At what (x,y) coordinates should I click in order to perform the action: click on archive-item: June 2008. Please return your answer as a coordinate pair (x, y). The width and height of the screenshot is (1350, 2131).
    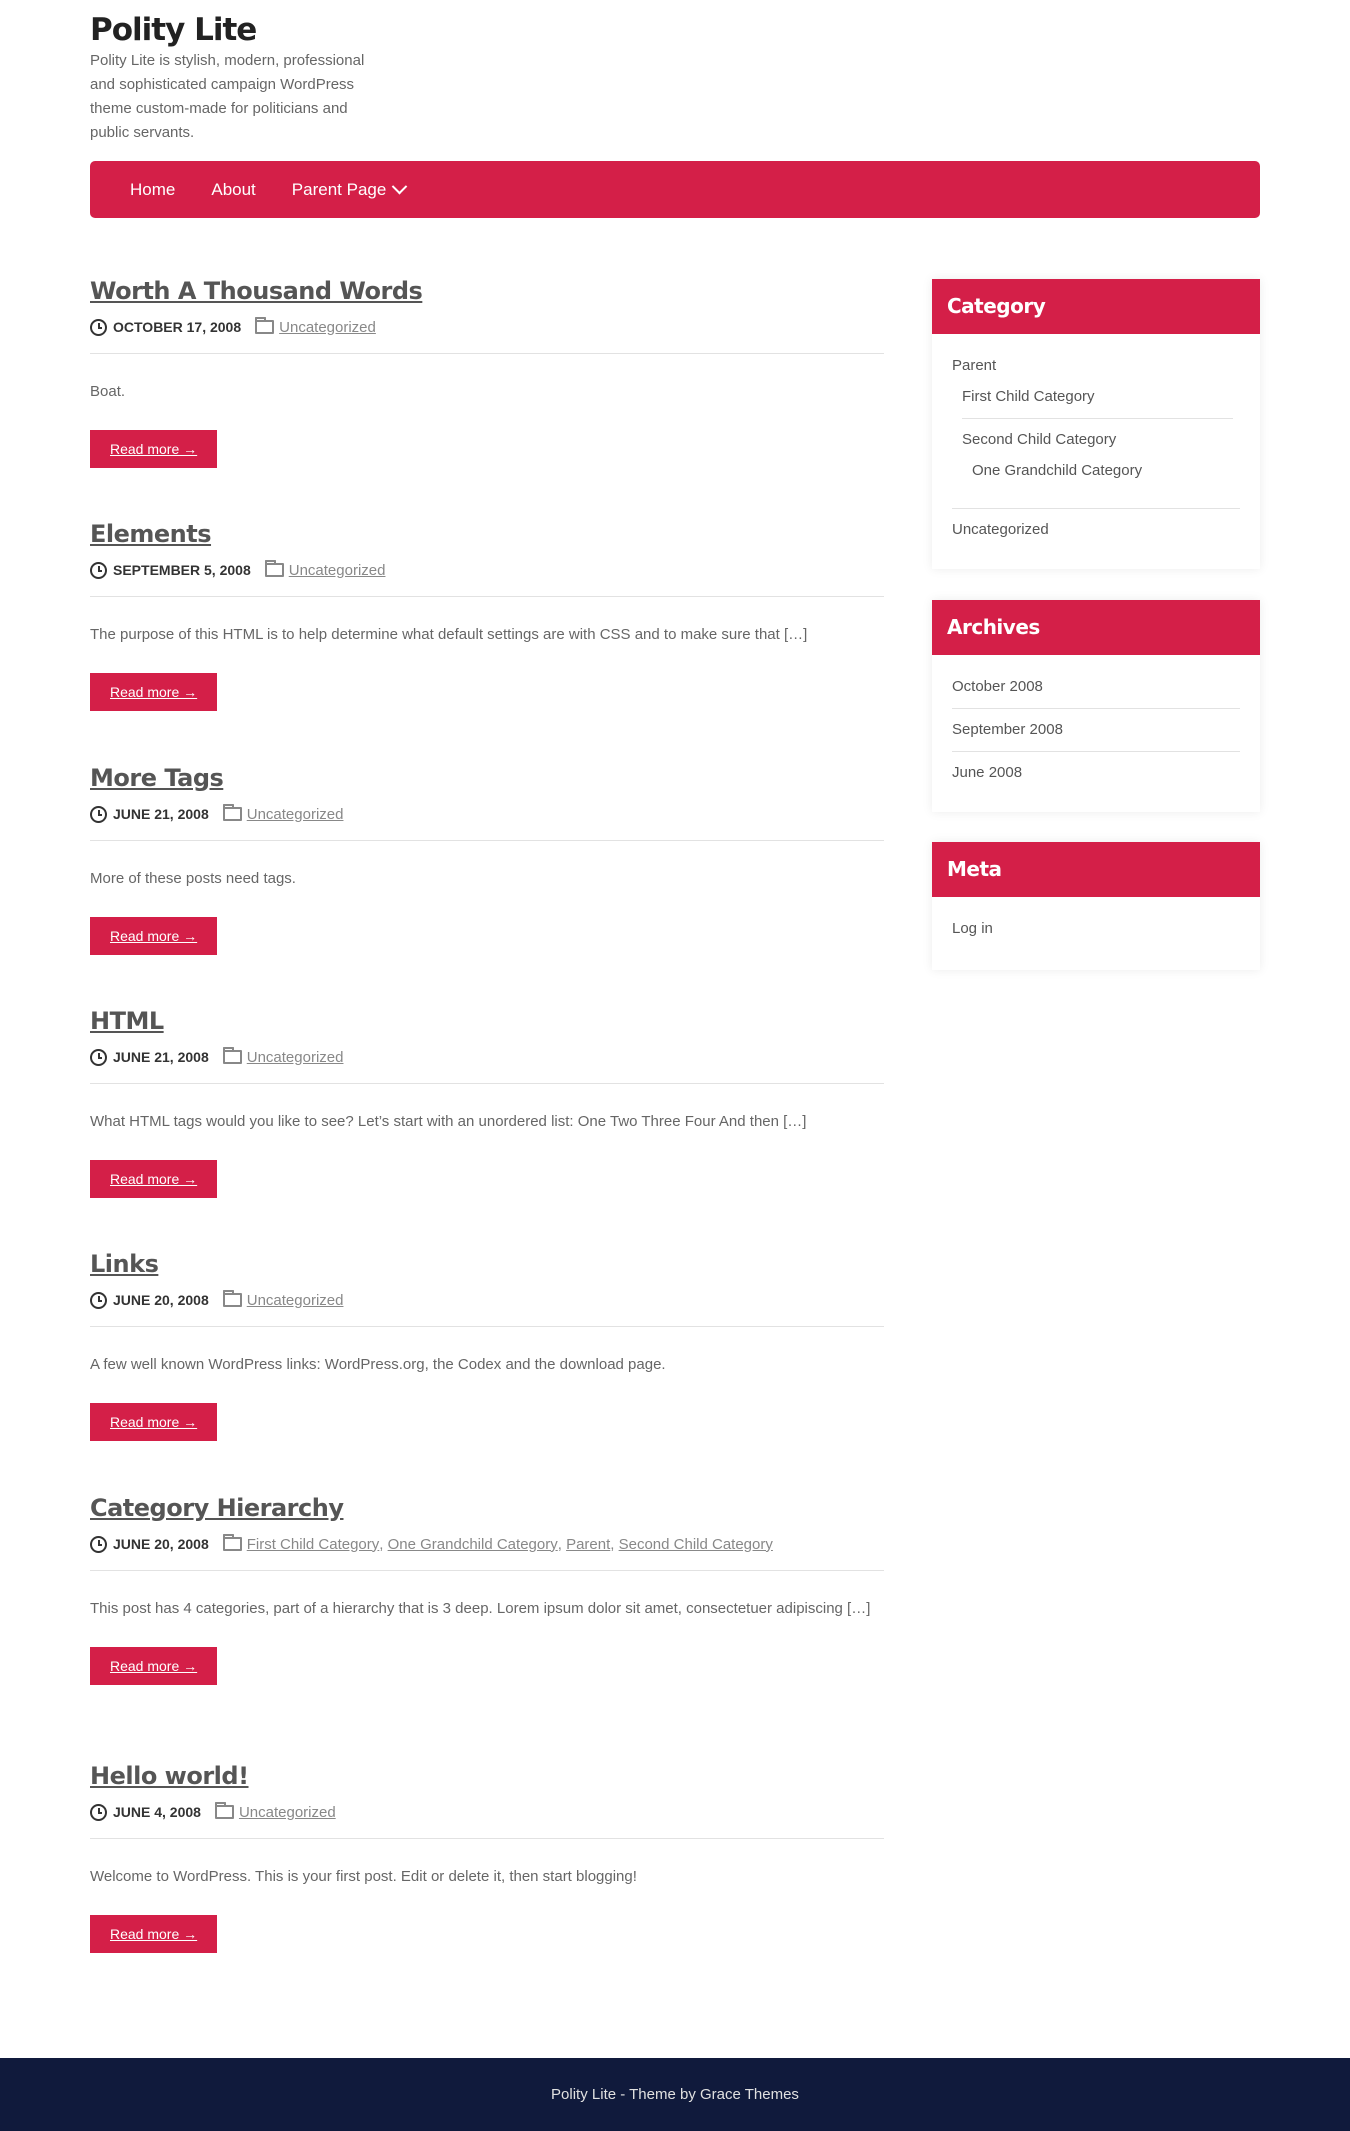
    Looking at the image, I should click on (1096, 773).